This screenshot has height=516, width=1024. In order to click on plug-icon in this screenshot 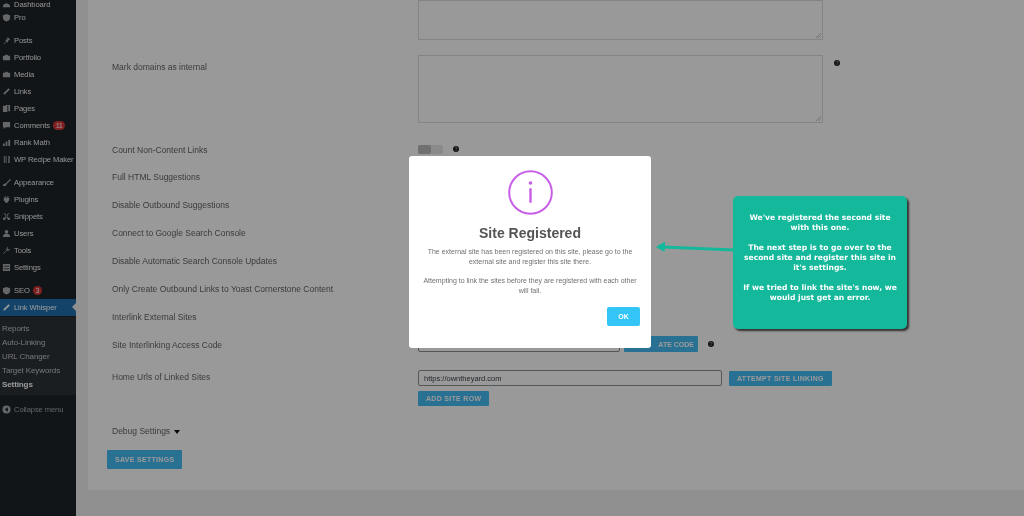, I will do `click(6, 199)`.